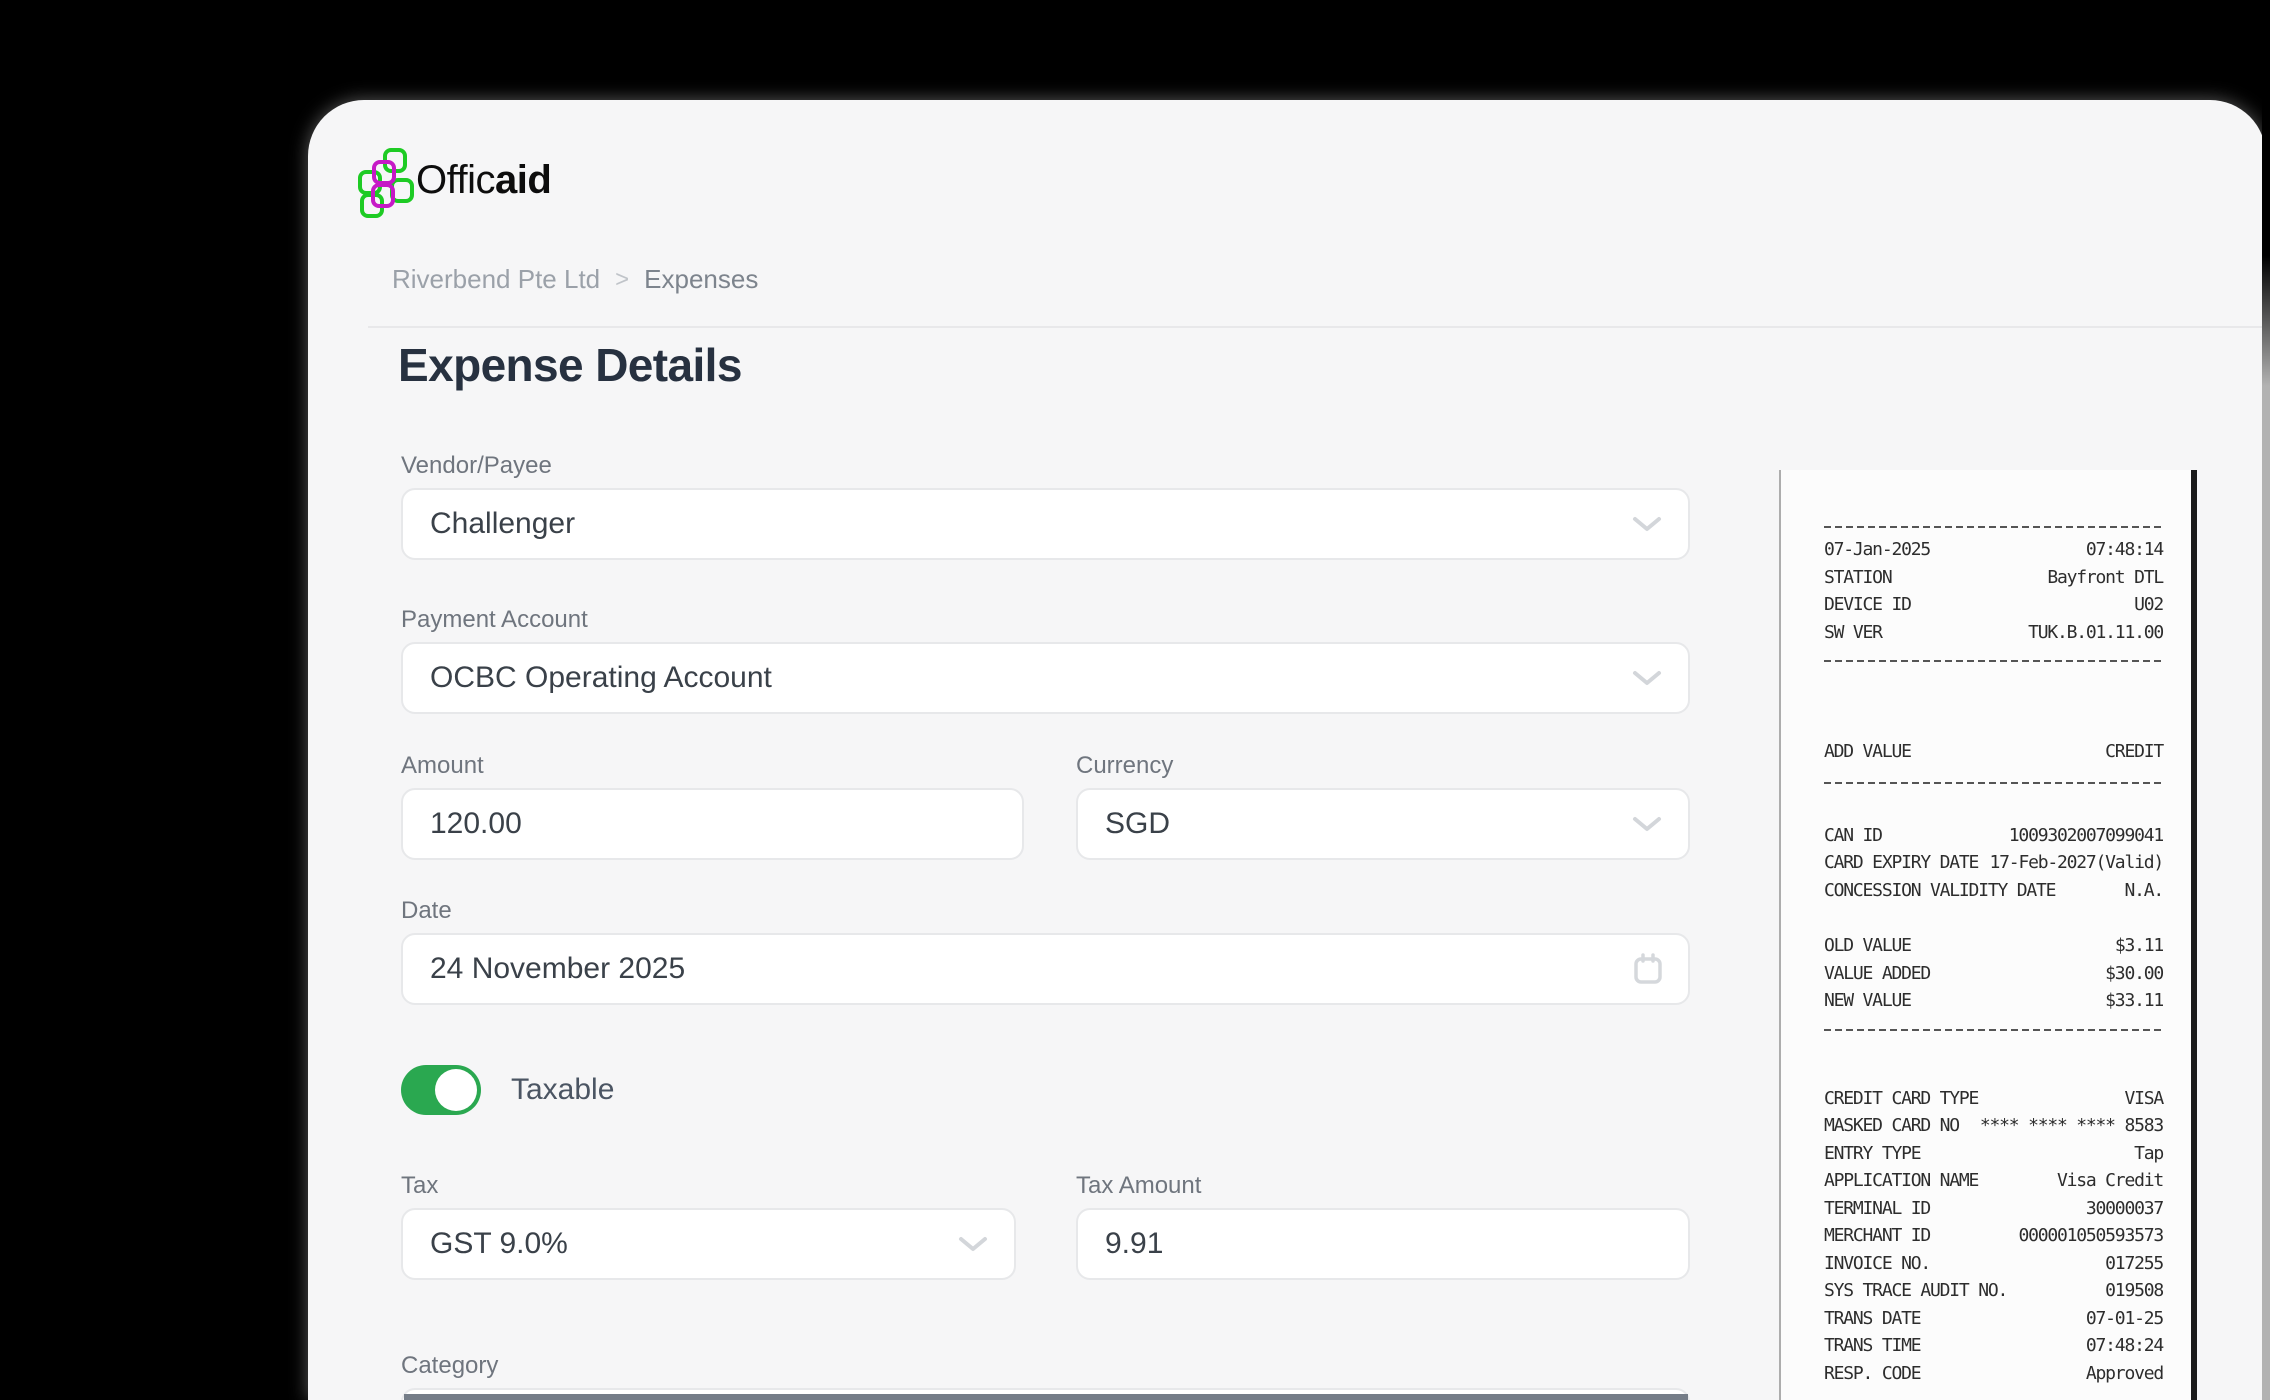  What do you see at coordinates (2149, 604) in the screenshot?
I see `receipt-row-value: U02` at bounding box center [2149, 604].